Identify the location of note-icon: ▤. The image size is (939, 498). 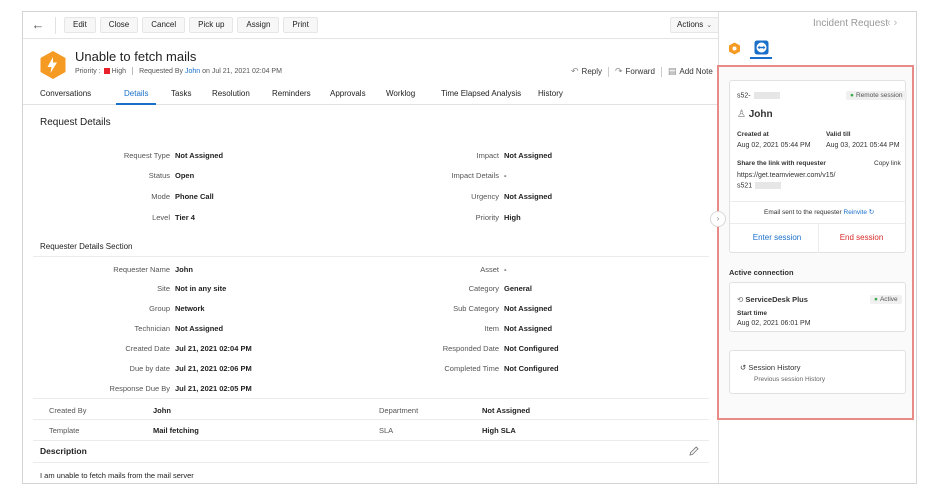
(672, 71).